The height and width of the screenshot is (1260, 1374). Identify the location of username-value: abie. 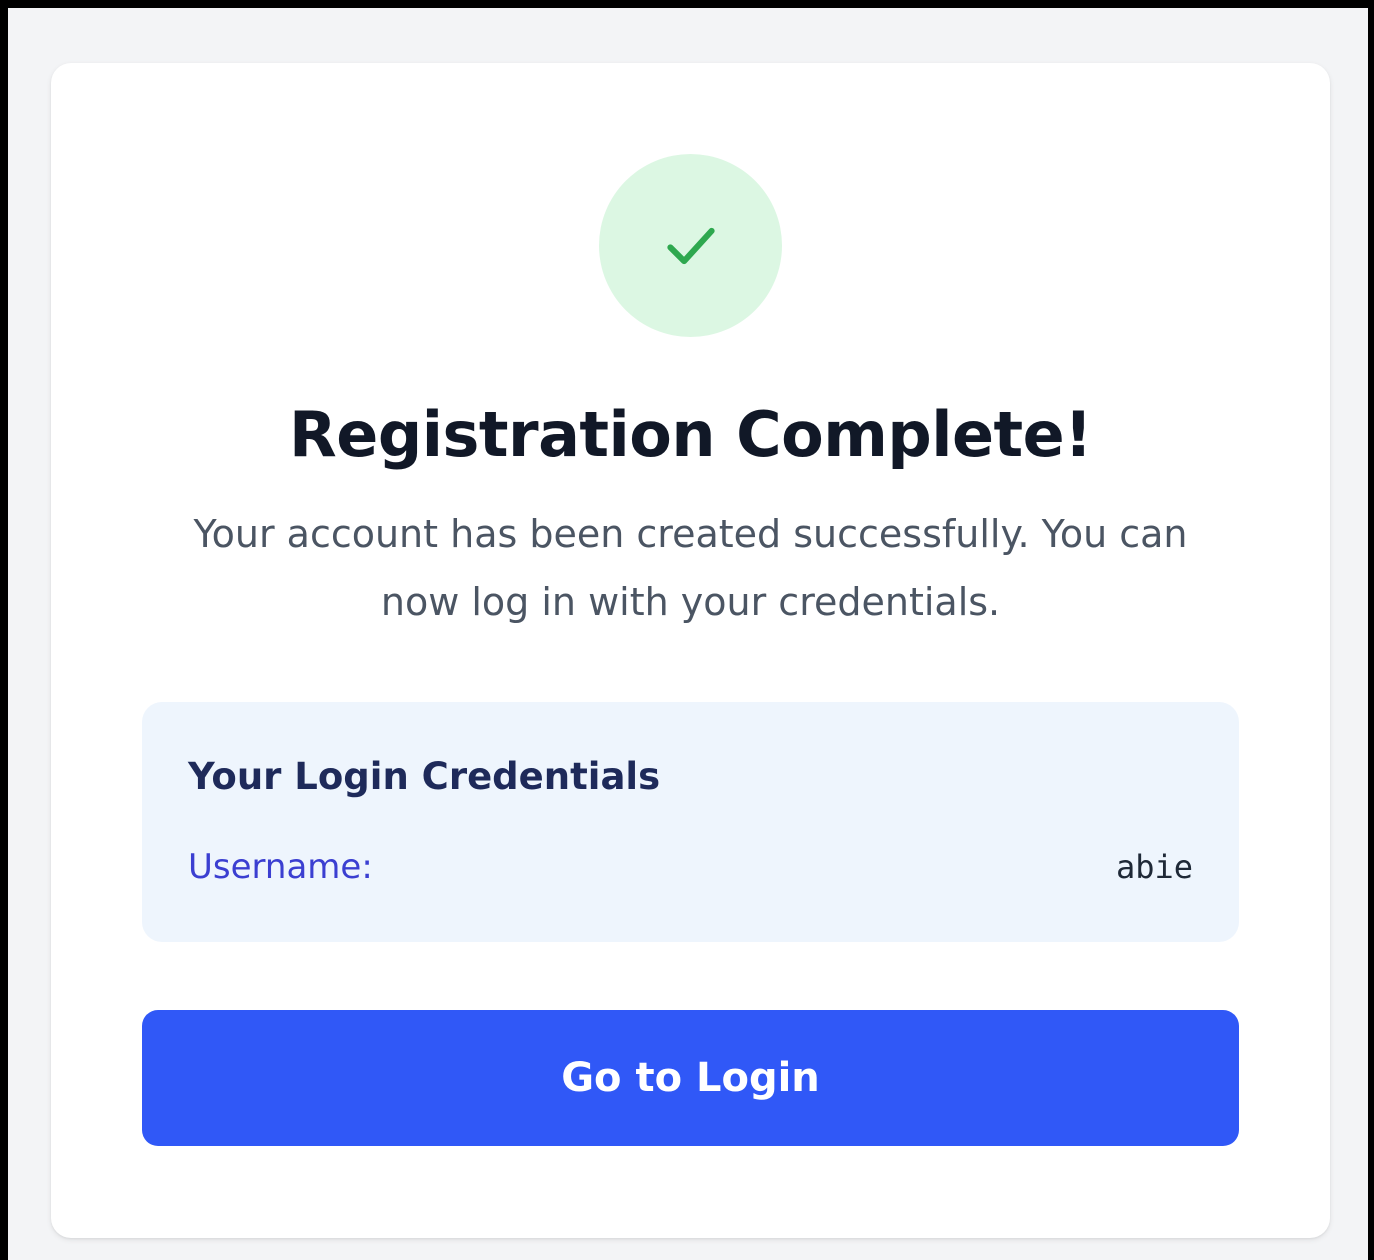
(1154, 867).